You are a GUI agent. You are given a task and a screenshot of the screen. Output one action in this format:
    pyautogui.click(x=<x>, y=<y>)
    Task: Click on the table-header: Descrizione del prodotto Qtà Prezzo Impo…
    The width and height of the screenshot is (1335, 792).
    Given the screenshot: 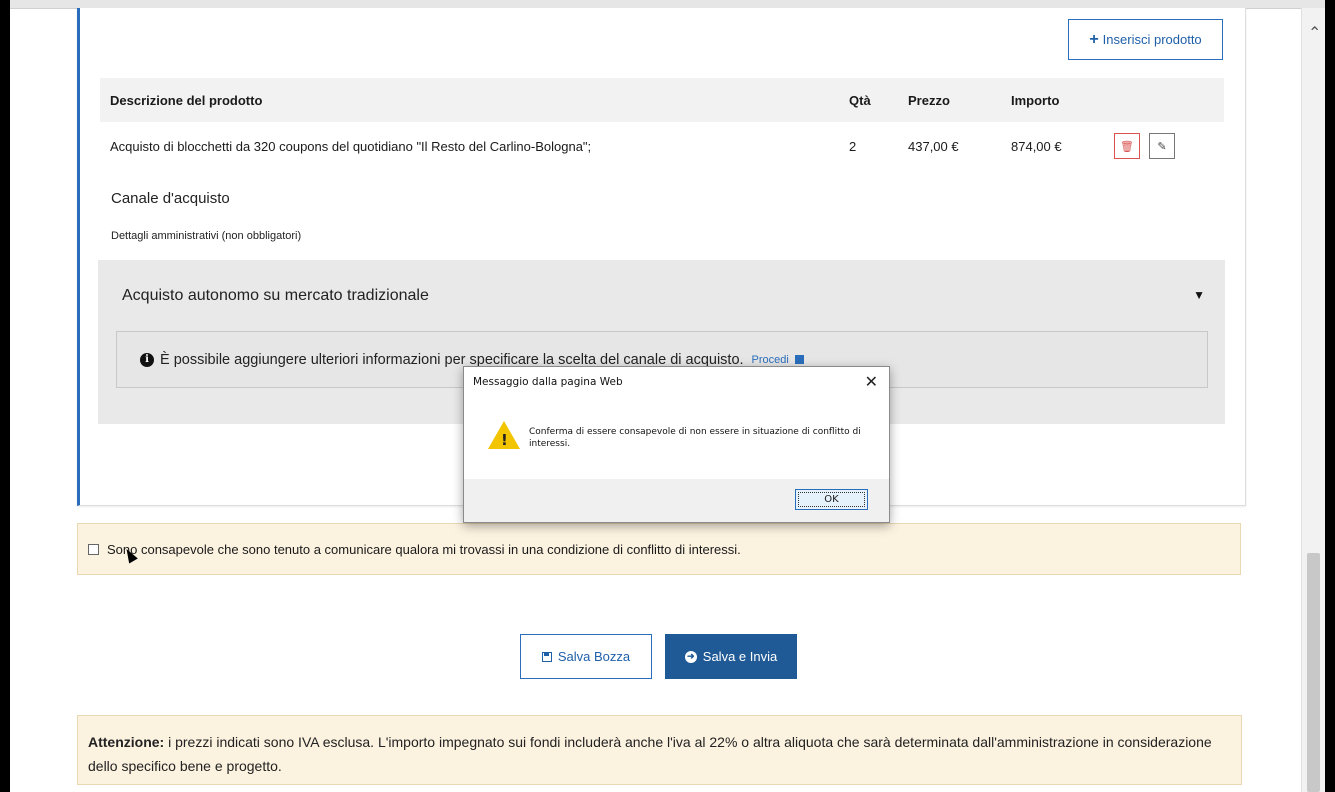 What is the action you would take?
    pyautogui.click(x=662, y=100)
    